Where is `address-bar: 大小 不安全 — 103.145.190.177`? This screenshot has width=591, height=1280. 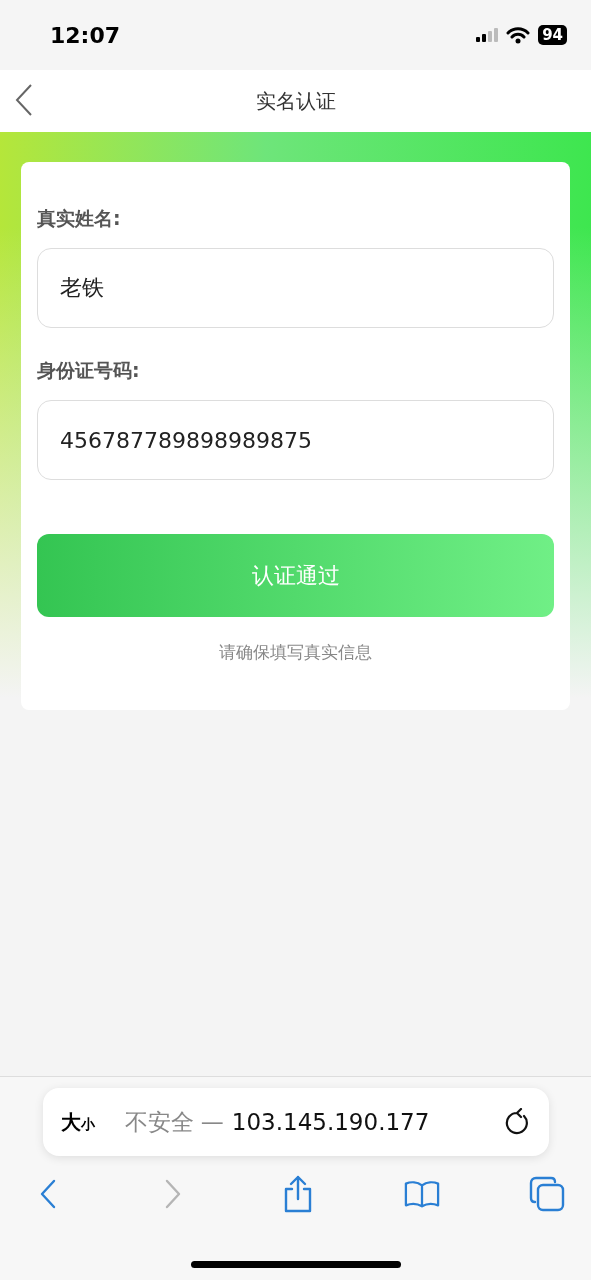
address-bar: 大小 不安全 — 103.145.190.177 is located at coordinates (295, 1122).